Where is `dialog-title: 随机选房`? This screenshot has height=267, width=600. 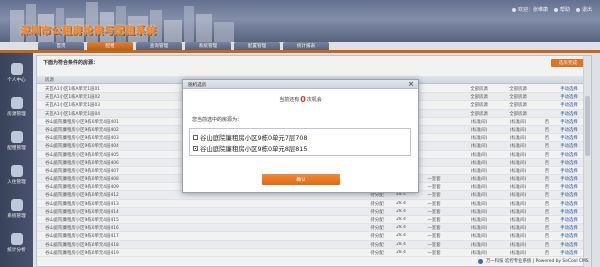
dialog-title: 随机选房 is located at coordinates (197, 85).